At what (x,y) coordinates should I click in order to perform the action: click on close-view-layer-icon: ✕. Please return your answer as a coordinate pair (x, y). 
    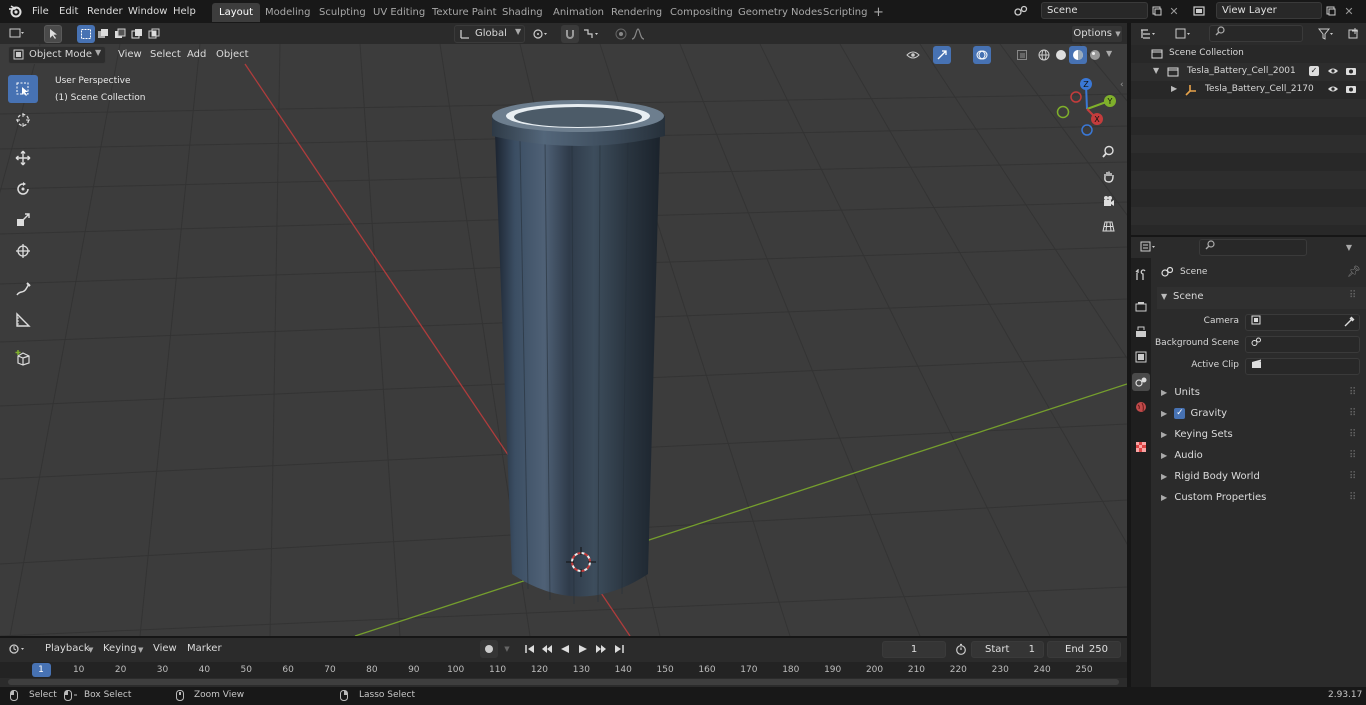
    Looking at the image, I should click on (1349, 11).